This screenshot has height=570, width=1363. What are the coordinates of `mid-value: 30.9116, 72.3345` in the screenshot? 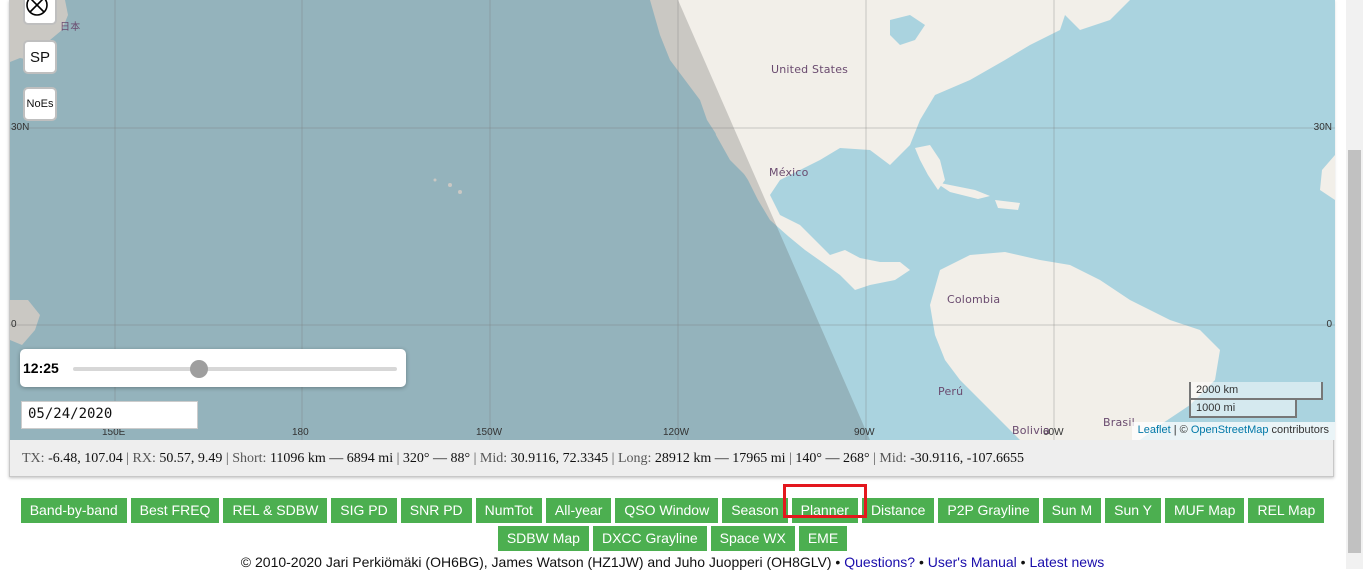 It's located at (559, 458).